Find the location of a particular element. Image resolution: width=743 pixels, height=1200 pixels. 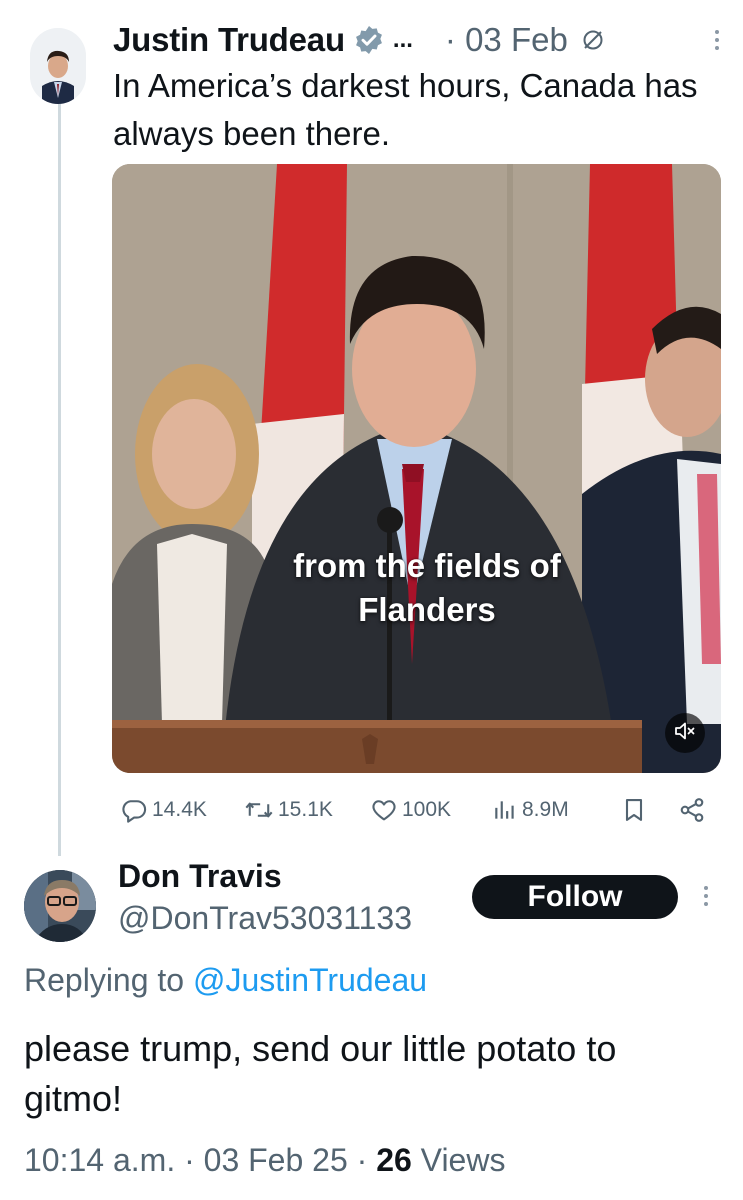

mute-button is located at coordinates (685, 733).